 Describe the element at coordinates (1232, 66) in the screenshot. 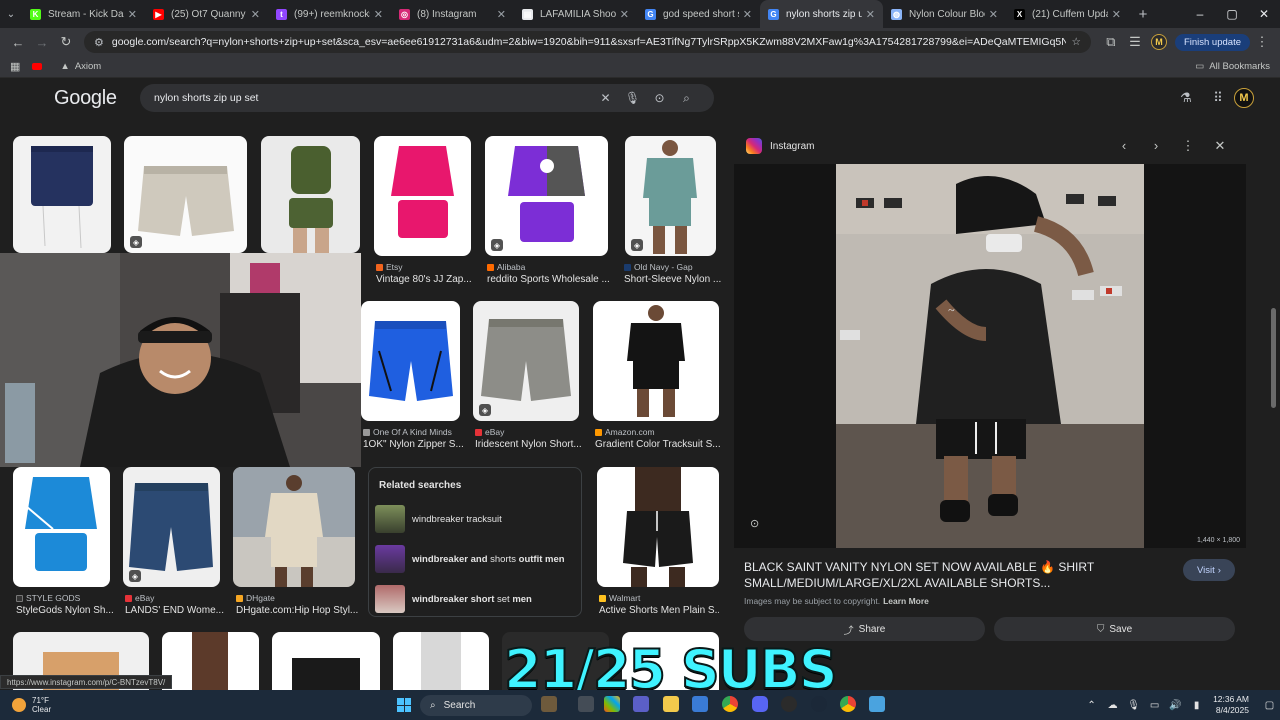

I see `all-bookmarks-button: ▭ All Bookmarks` at that location.